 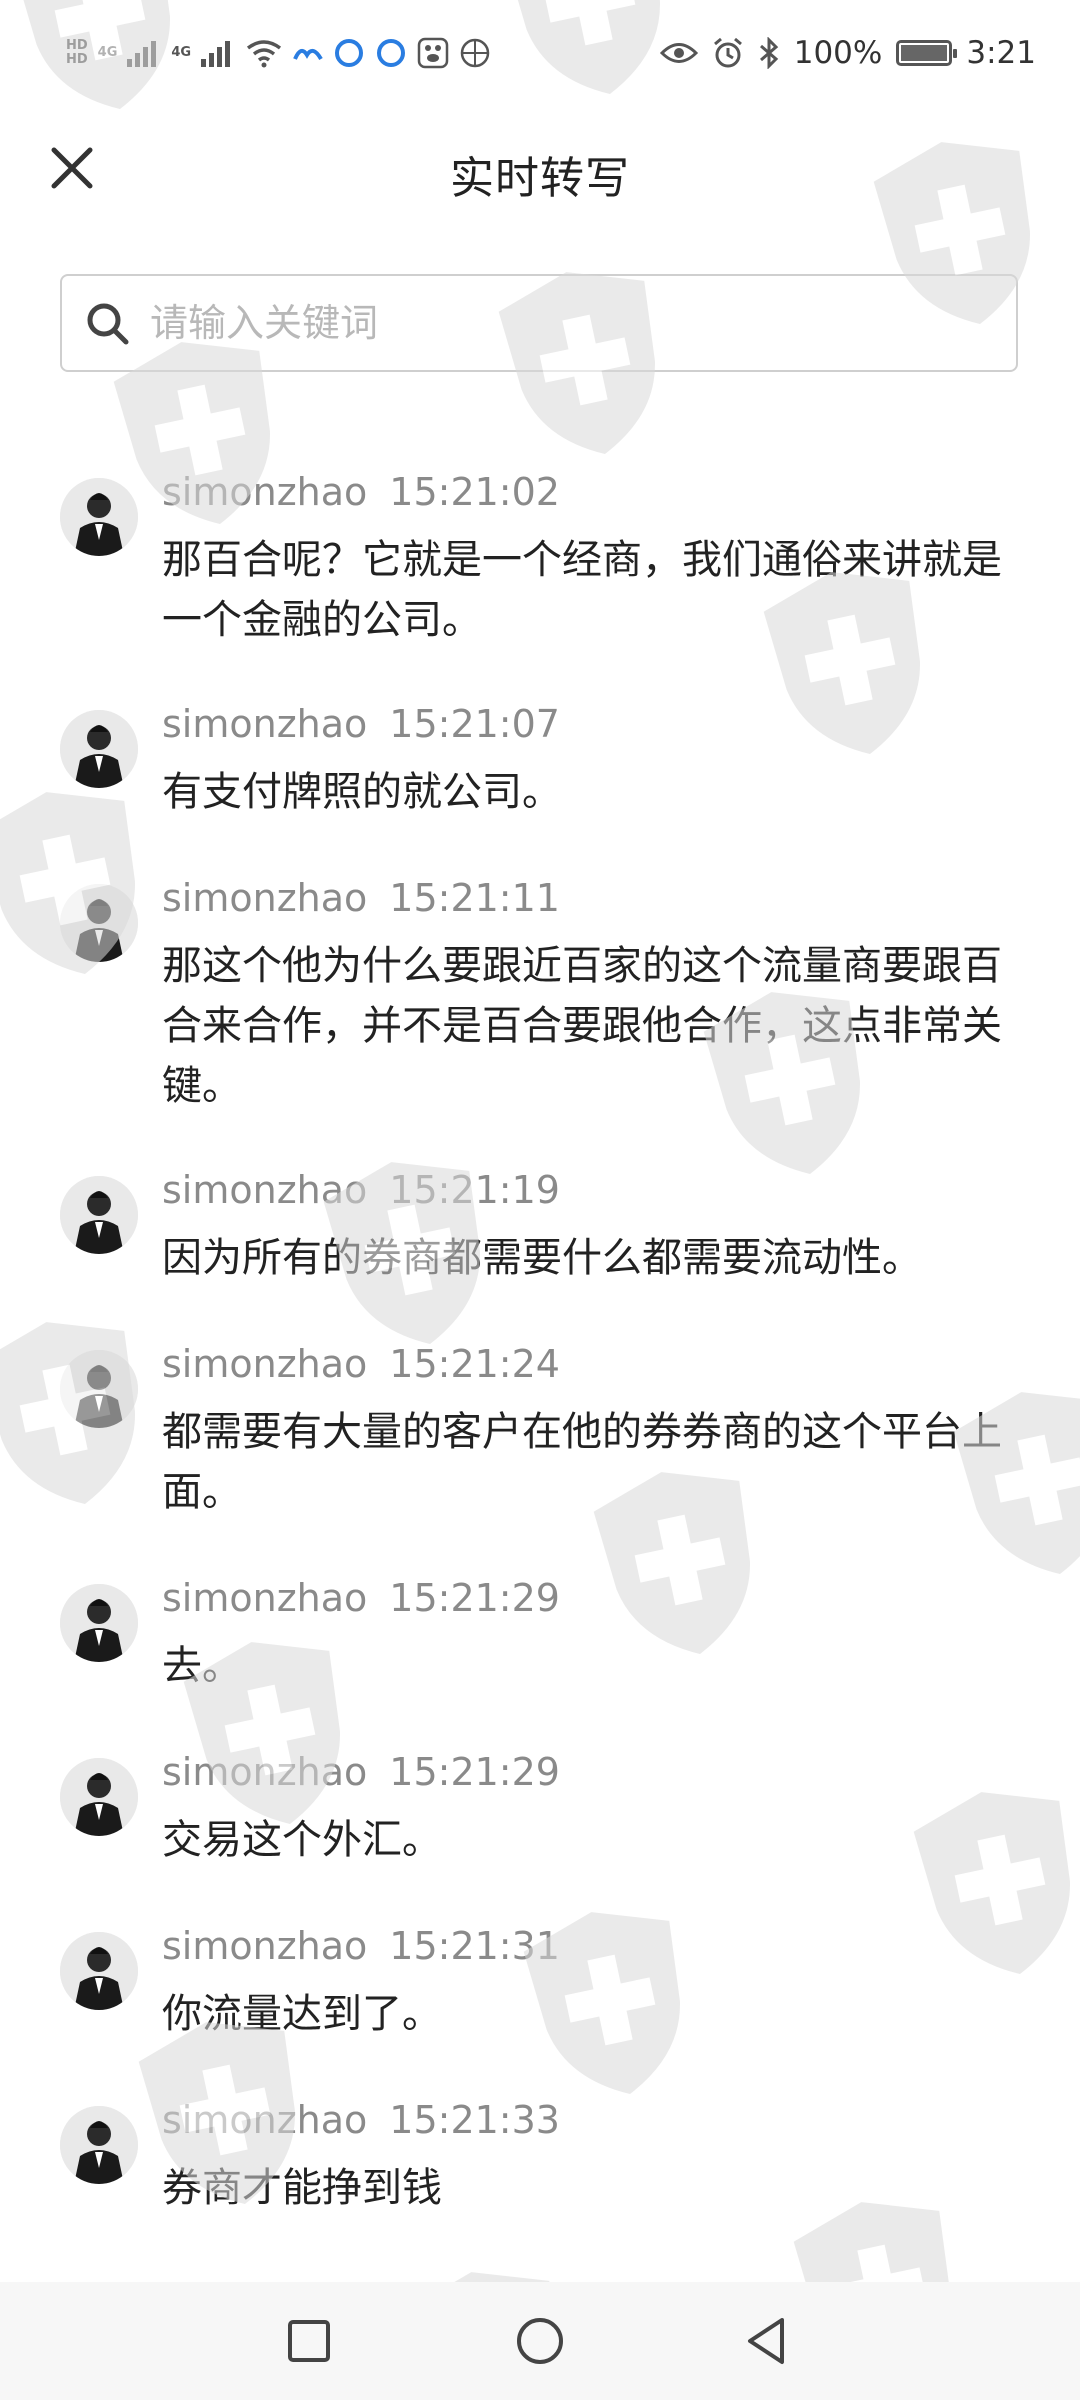 I want to click on navigation-bar, so click(x=540, y=2341).